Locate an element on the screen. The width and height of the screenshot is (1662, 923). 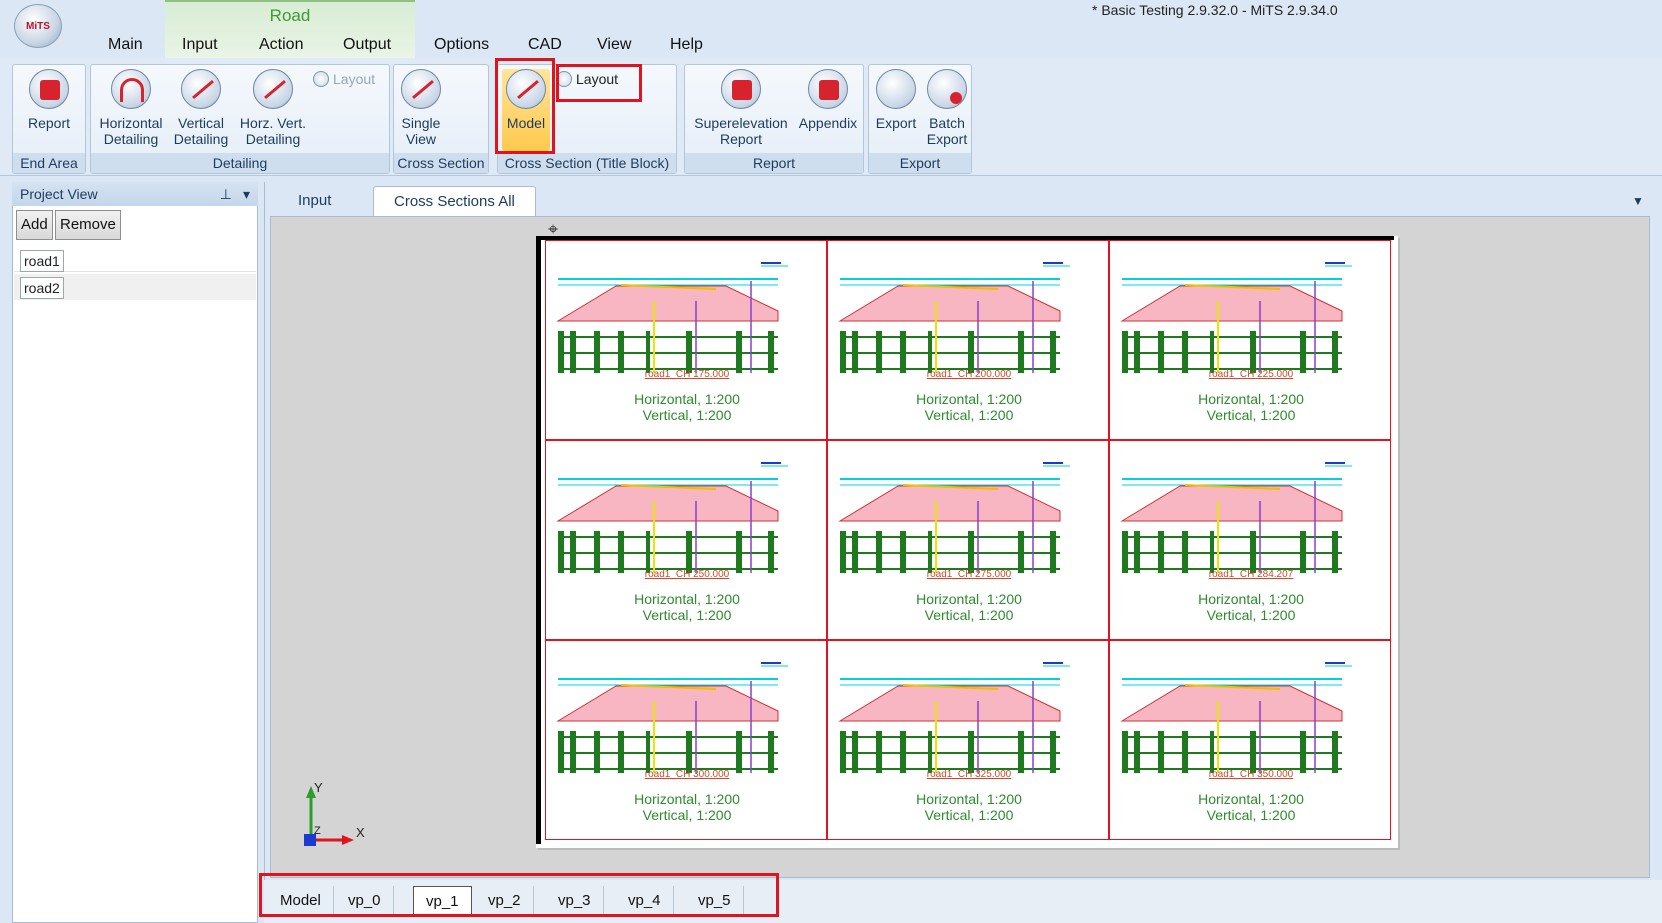
group-export: Export Batch Export Export is located at coordinates (920, 119).